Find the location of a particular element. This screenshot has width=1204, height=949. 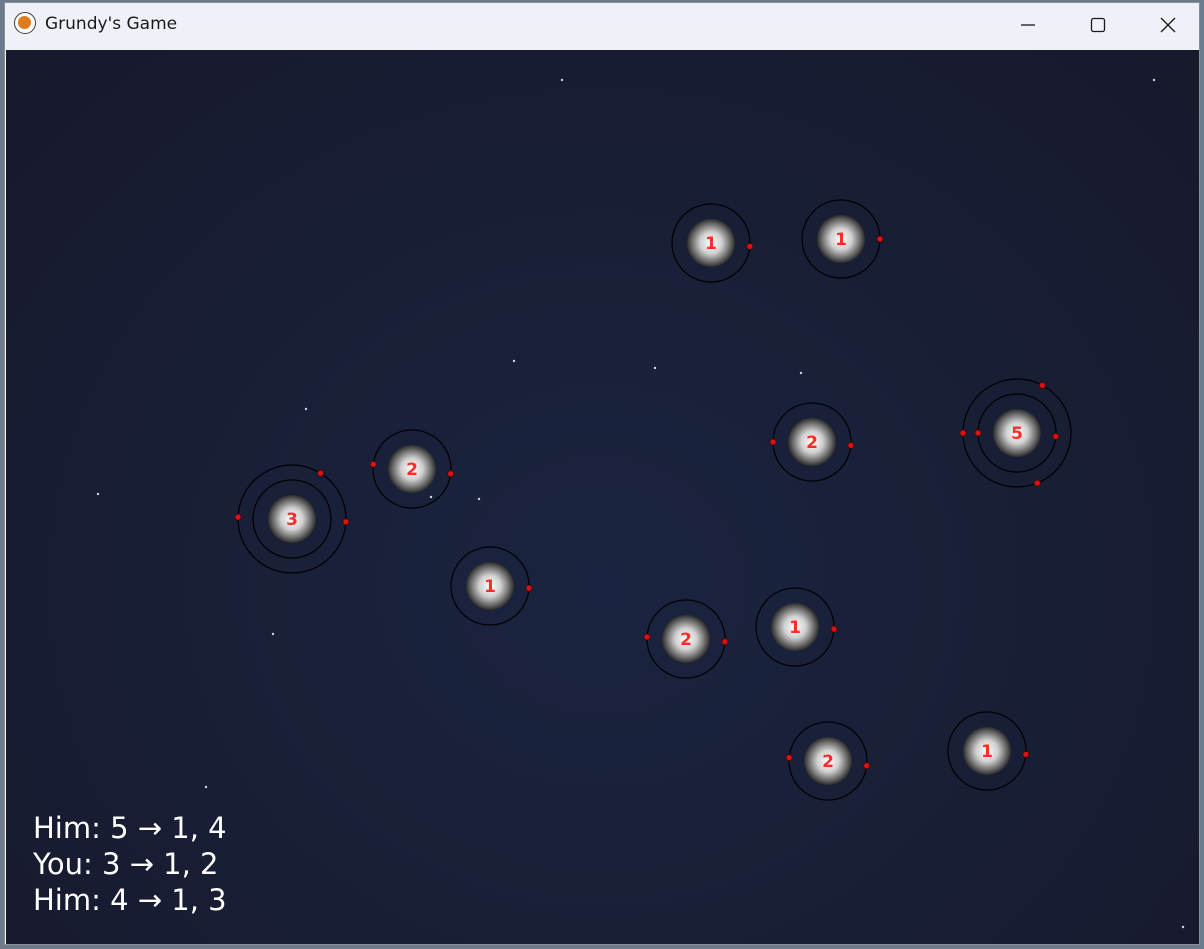

move-log-line: Him: 5 → 1, 4 is located at coordinates (130, 828).